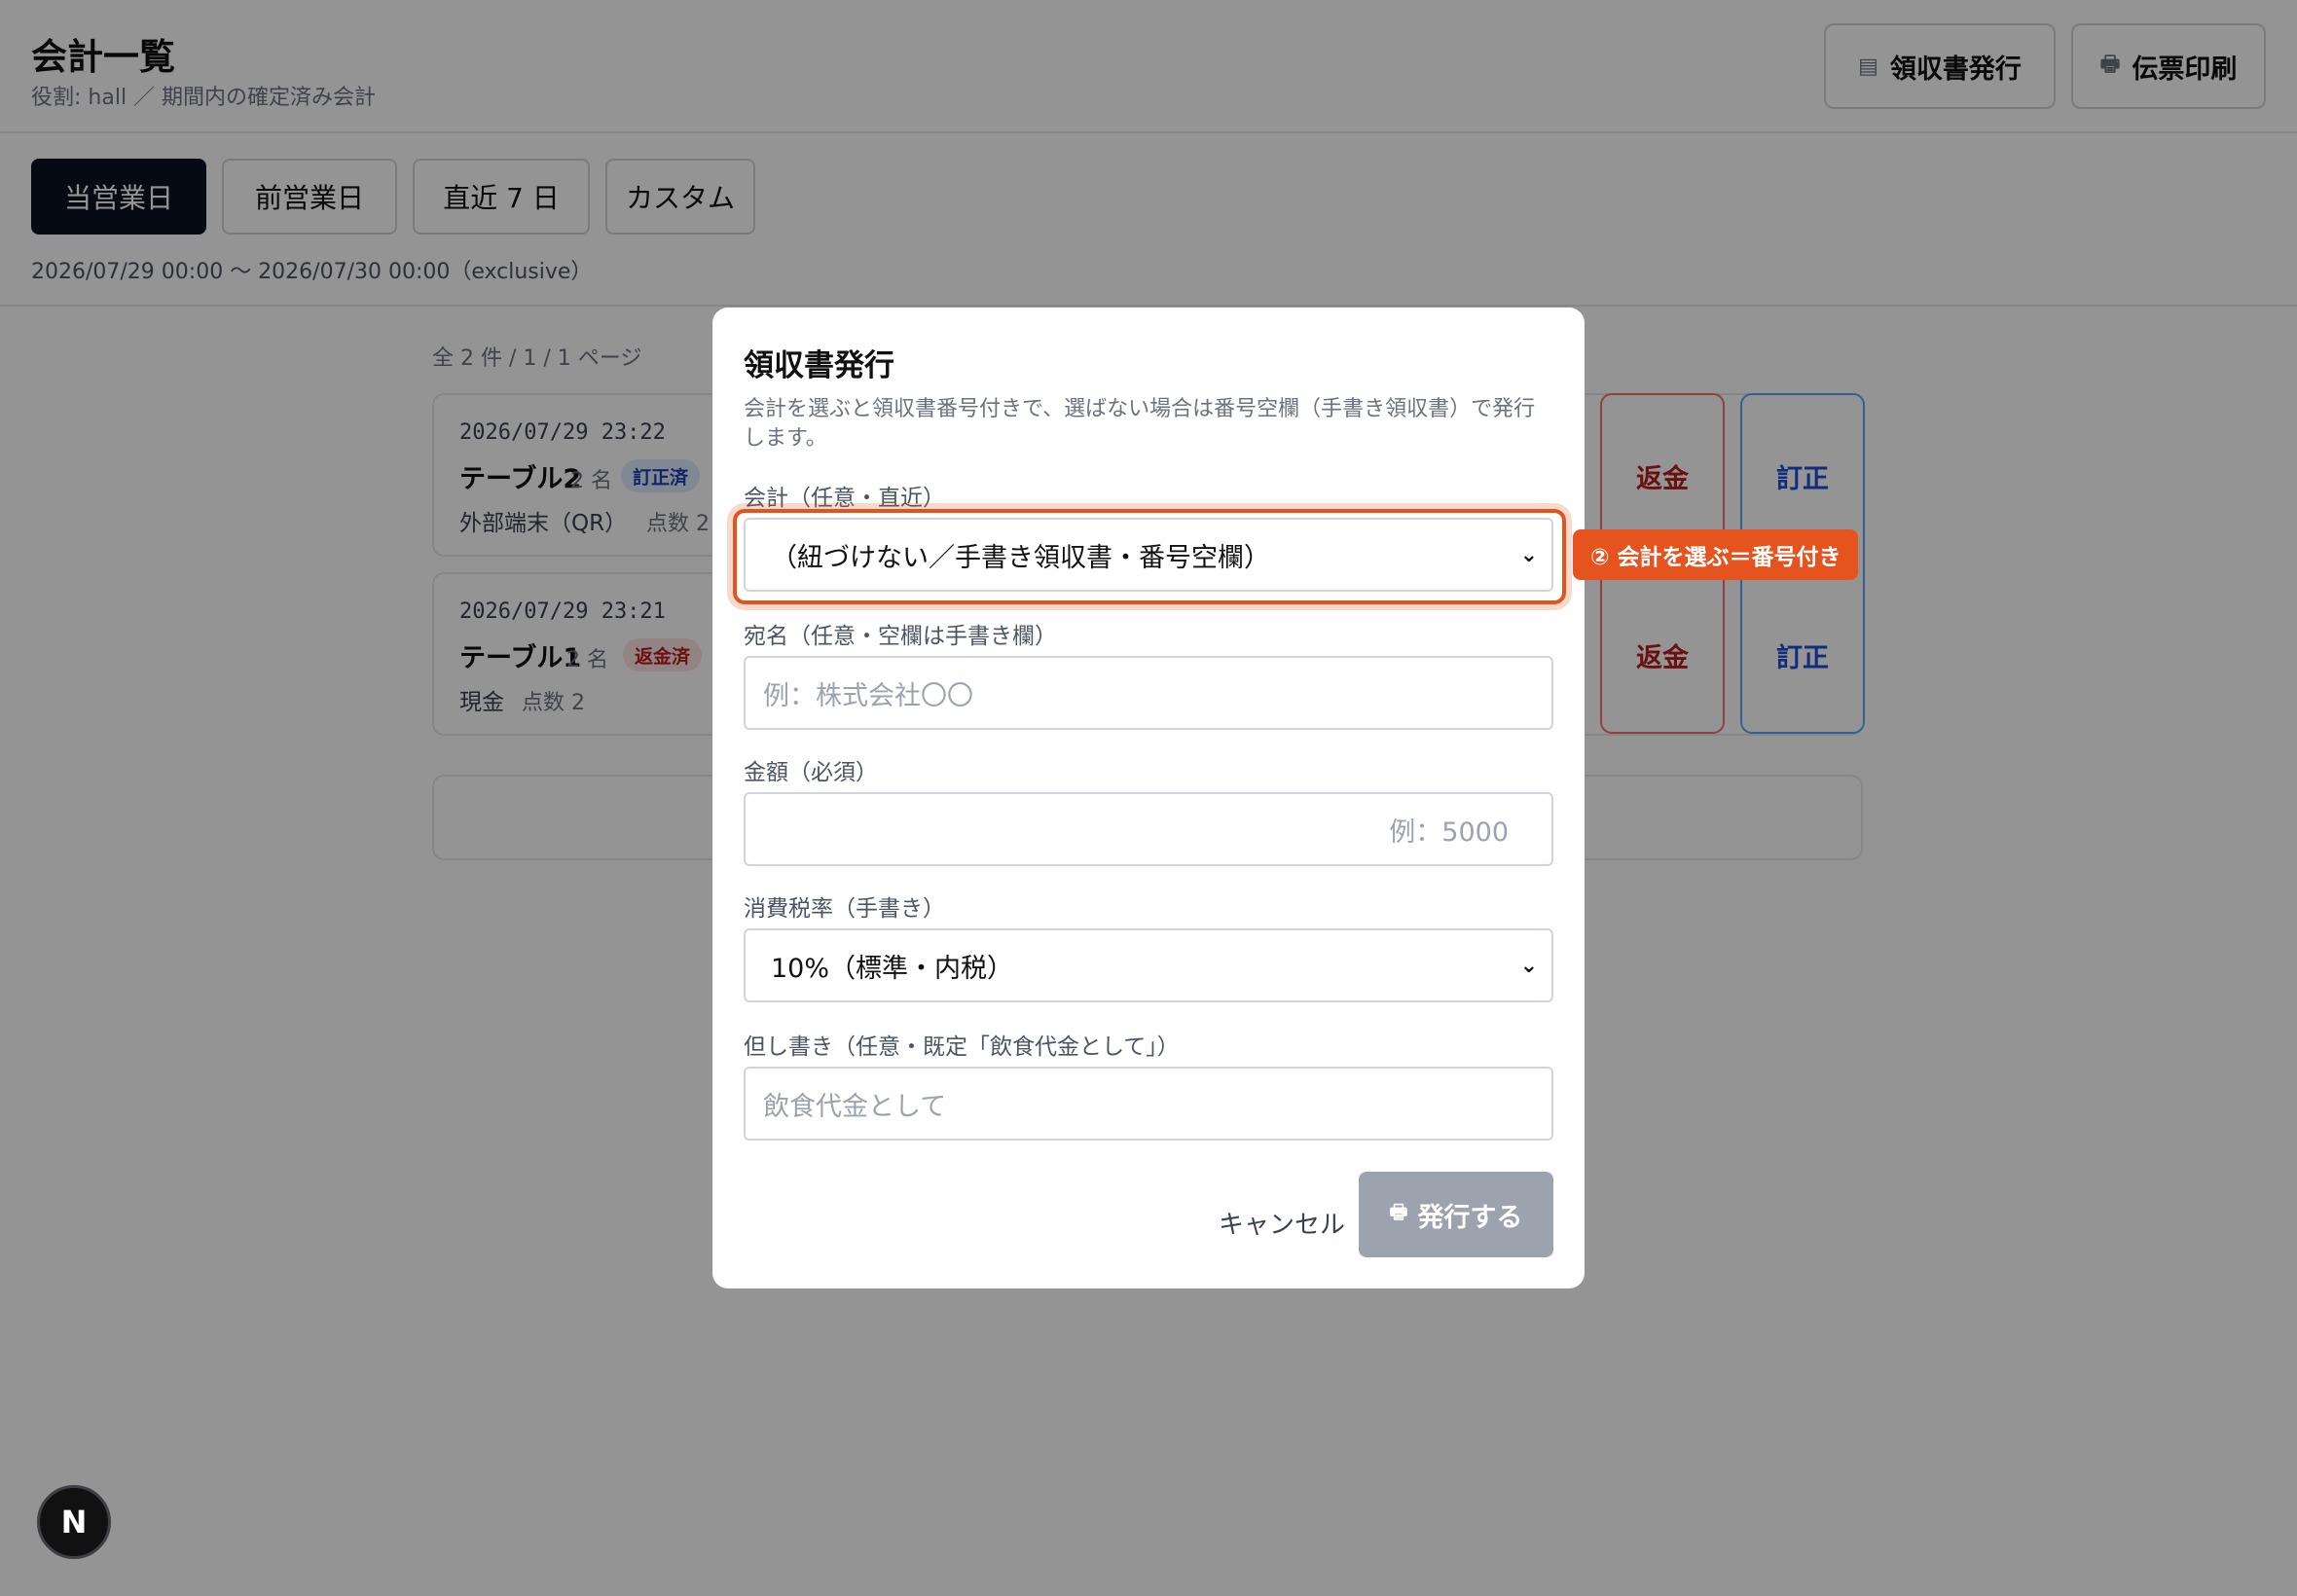 Image resolution: width=2297 pixels, height=1596 pixels. I want to click on issue-button: 🖶 発行する, so click(1456, 1214).